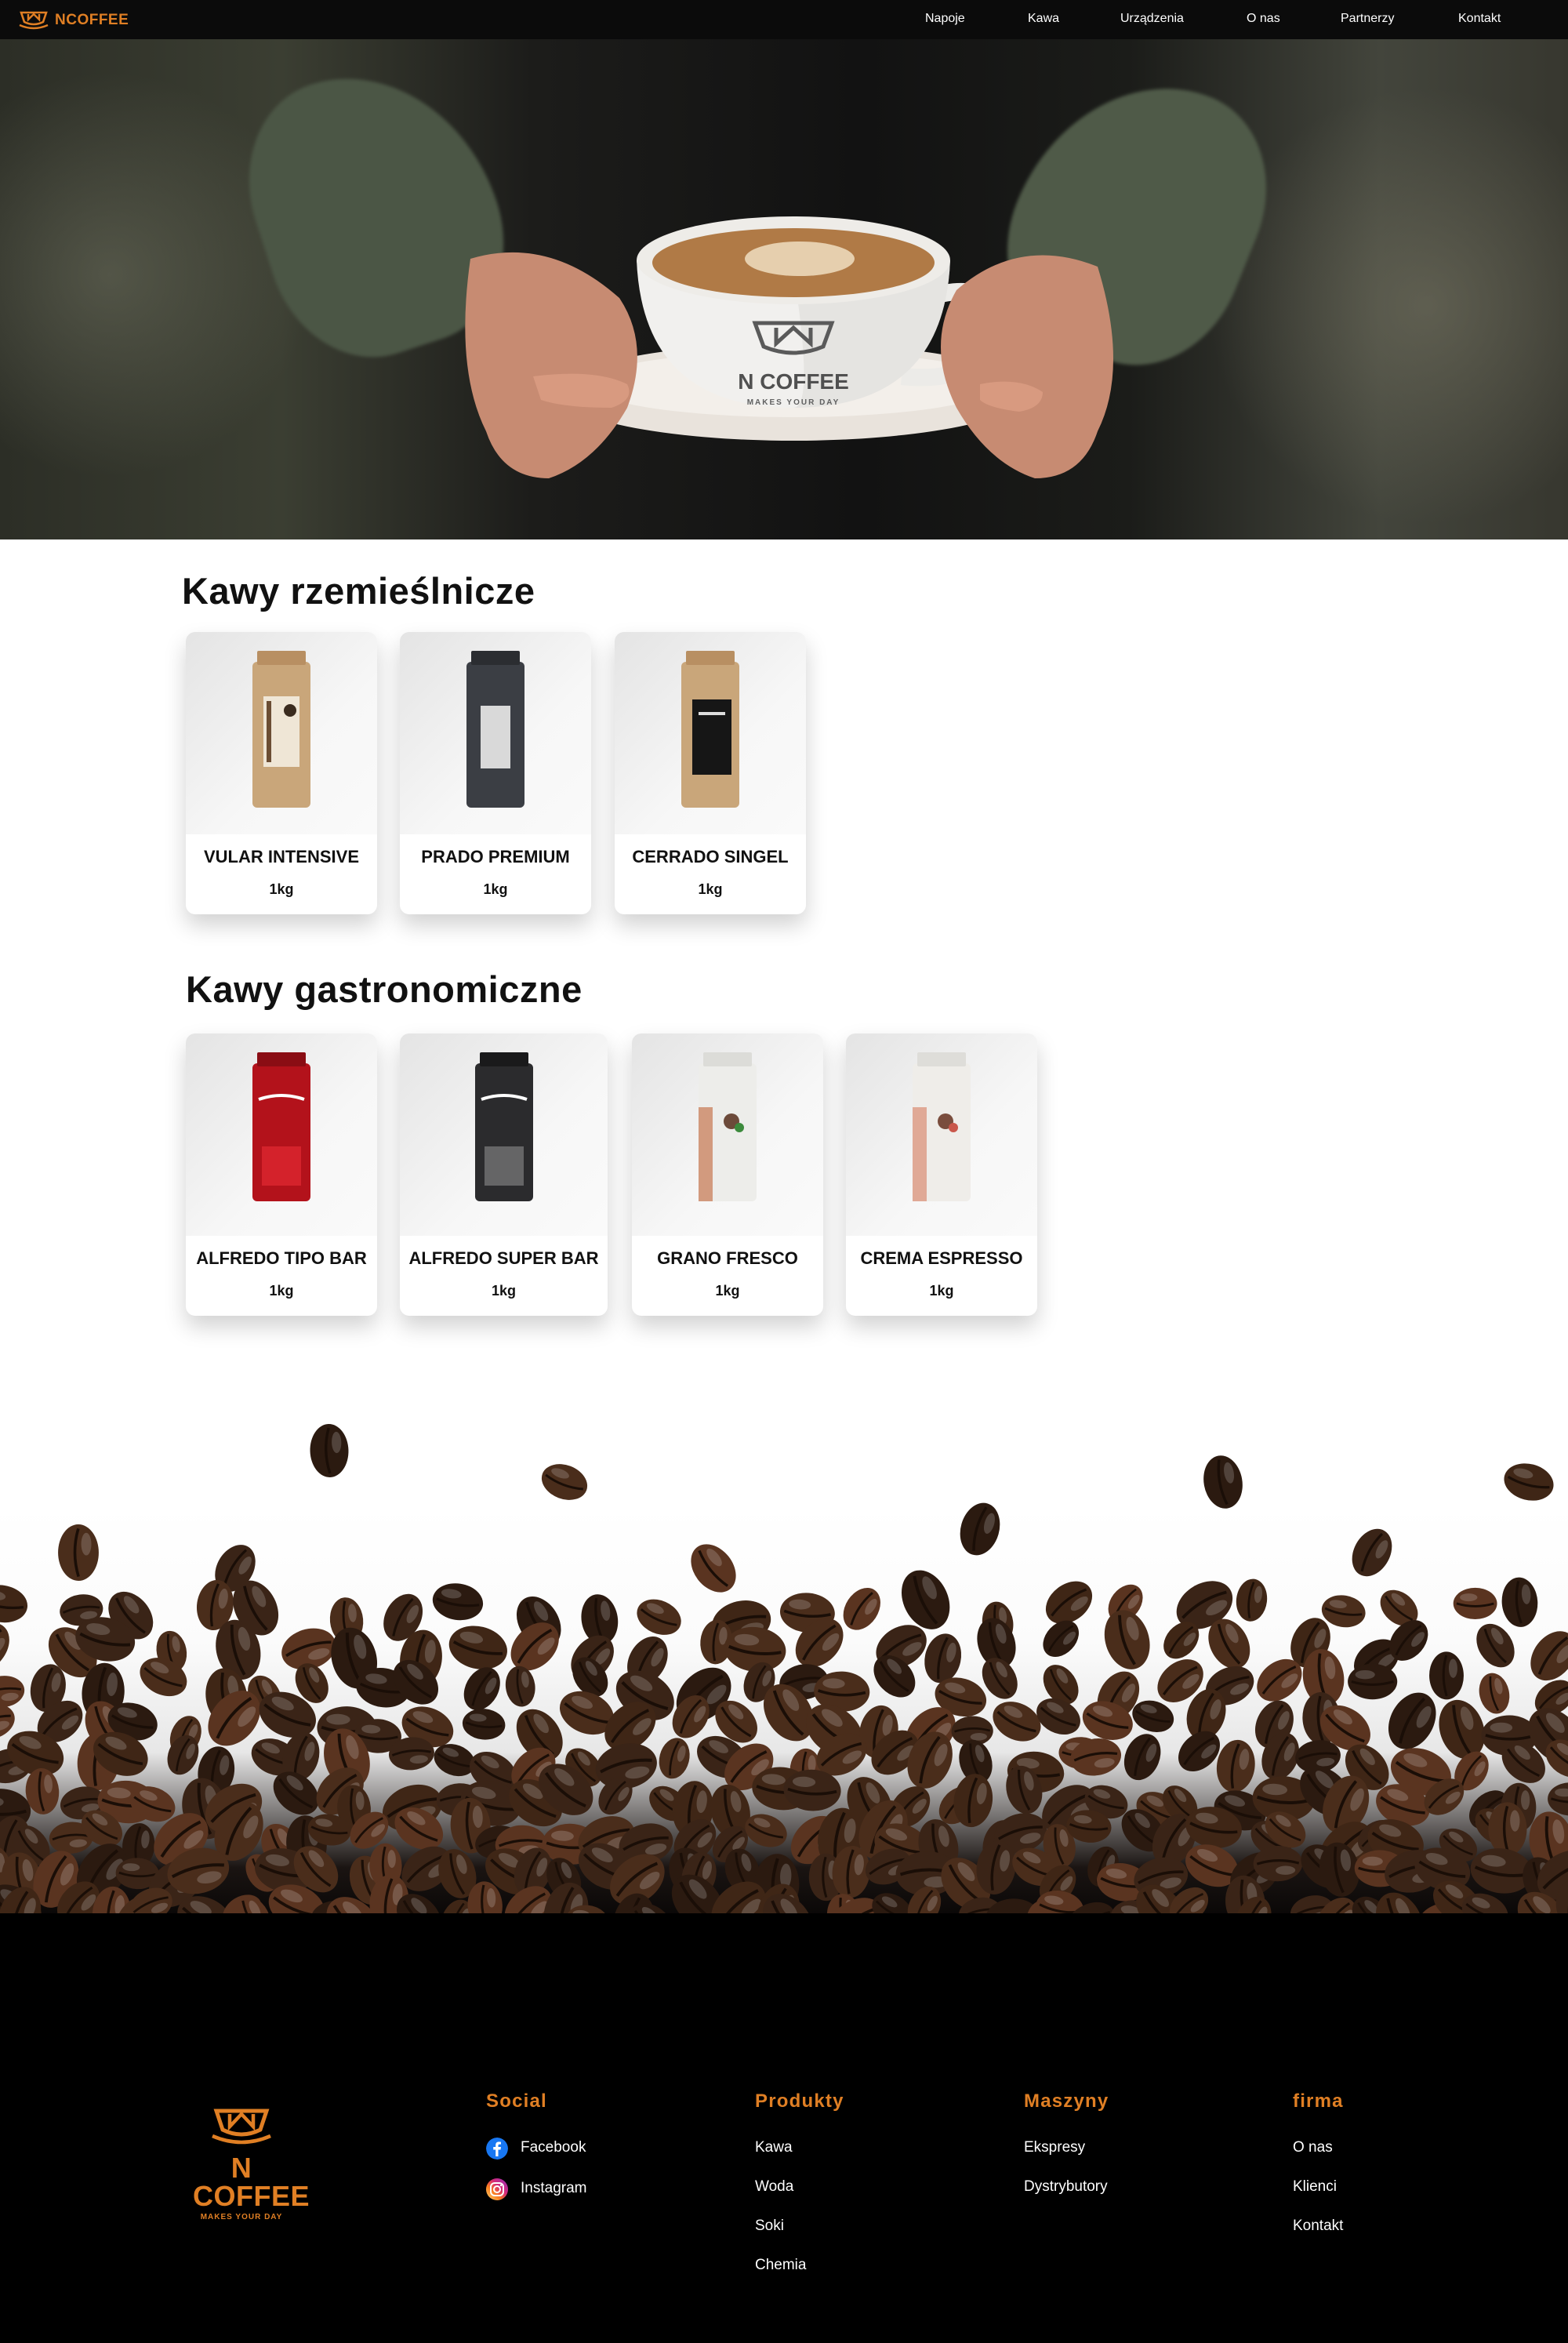  Describe the element at coordinates (1066, 2101) in the screenshot. I see `footer-heading-maszyny: Maszyny` at that location.